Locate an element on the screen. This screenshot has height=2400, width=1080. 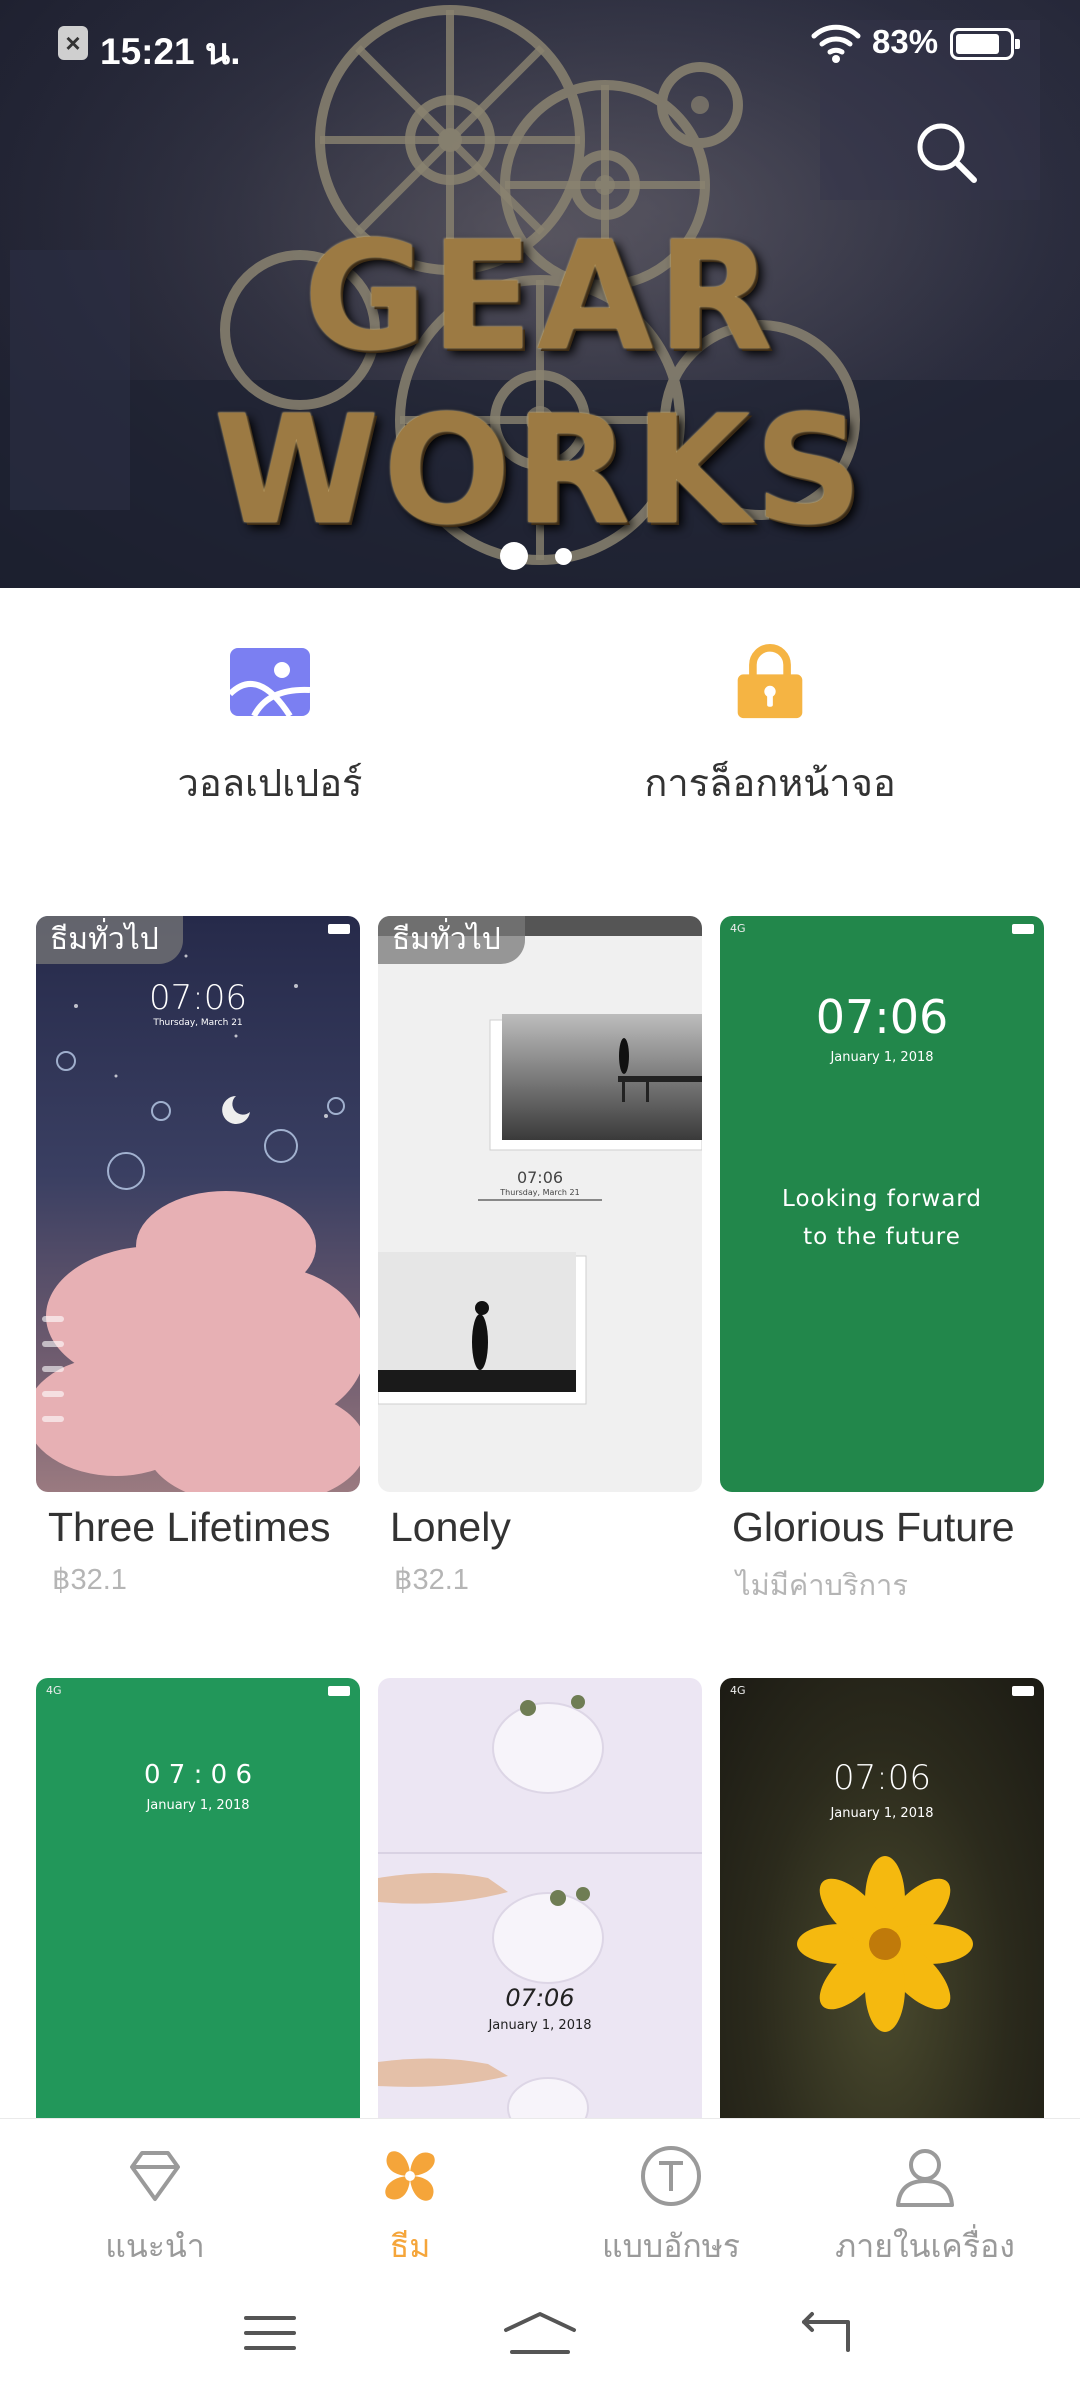
battery-icon is located at coordinates (985, 44).